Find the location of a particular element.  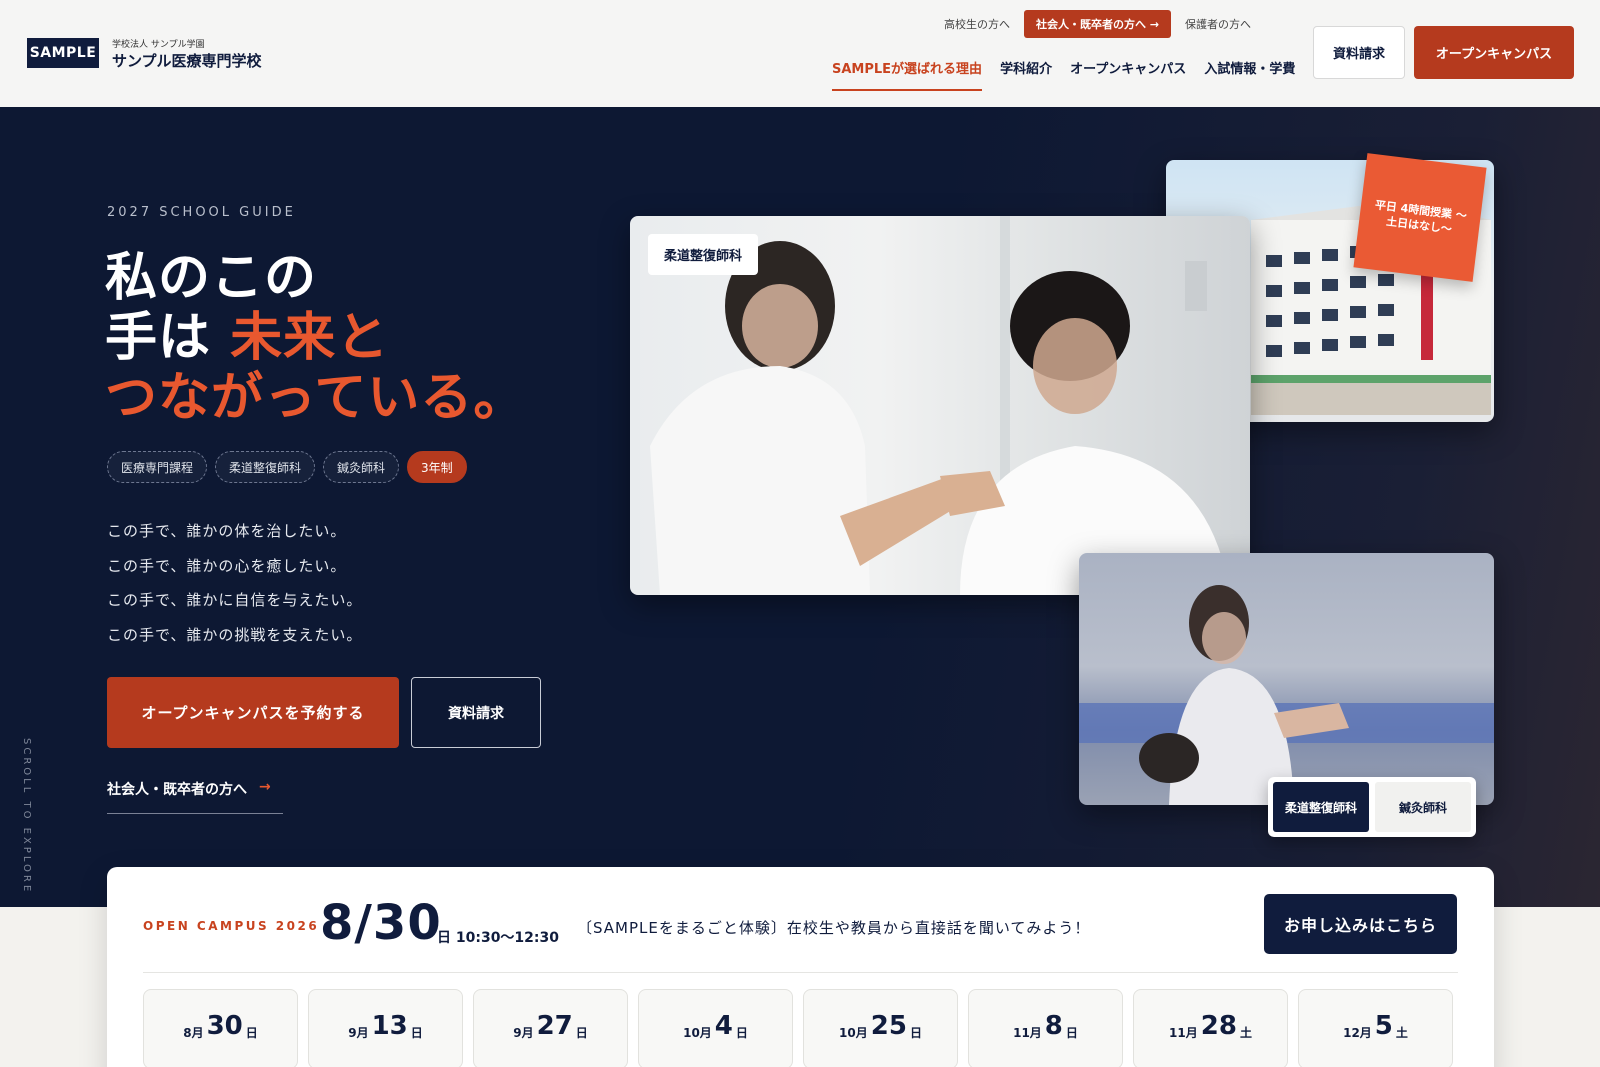

audience-adult-link: 社会人・既卒者の方へ → is located at coordinates (1098, 24).